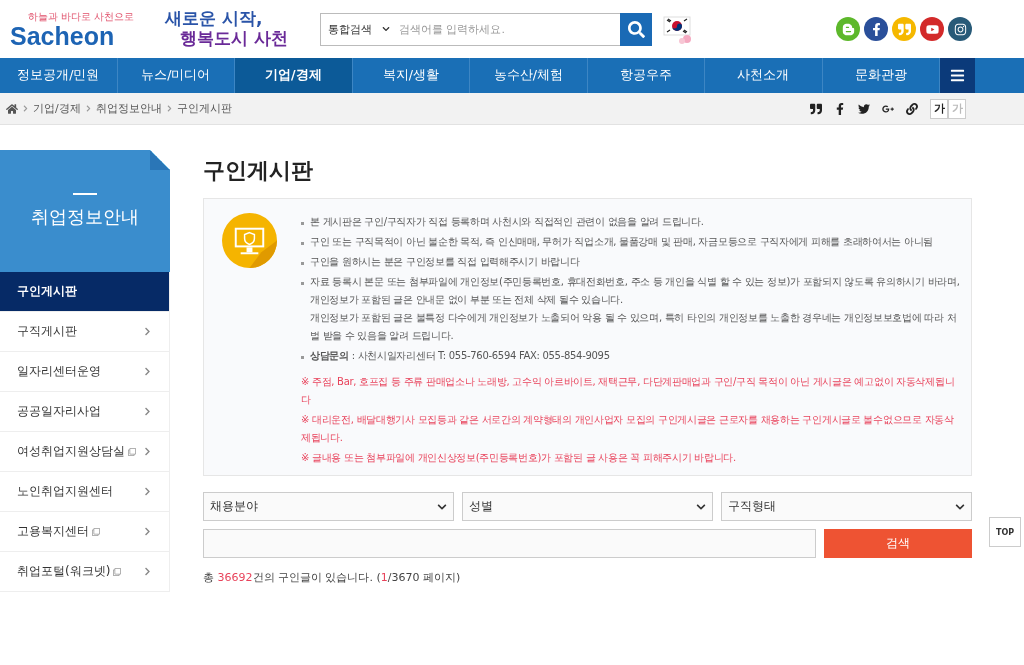 The height and width of the screenshot is (665, 1024). What do you see at coordinates (864, 108) in the screenshot?
I see `twitter-icon` at bounding box center [864, 108].